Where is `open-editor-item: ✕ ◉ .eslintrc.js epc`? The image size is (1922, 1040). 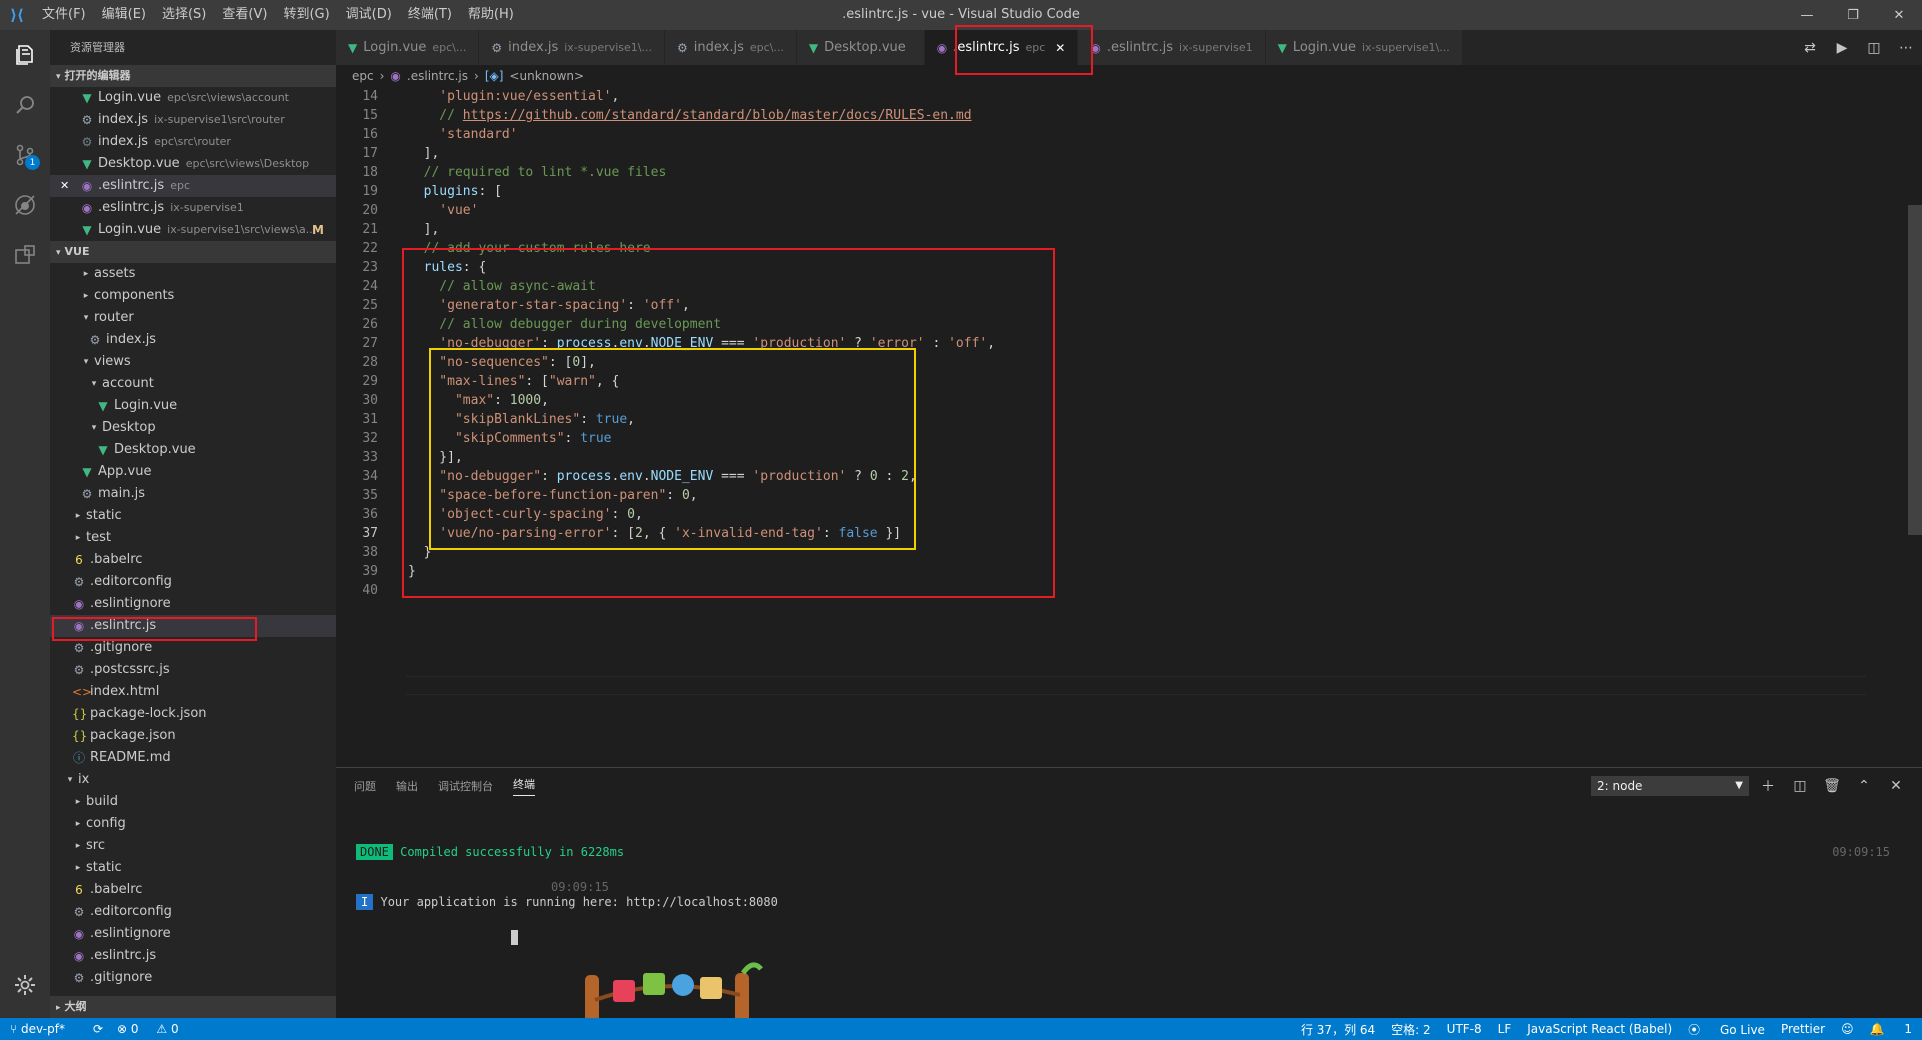 open-editor-item: ✕ ◉ .eslintrc.js epc is located at coordinates (193, 186).